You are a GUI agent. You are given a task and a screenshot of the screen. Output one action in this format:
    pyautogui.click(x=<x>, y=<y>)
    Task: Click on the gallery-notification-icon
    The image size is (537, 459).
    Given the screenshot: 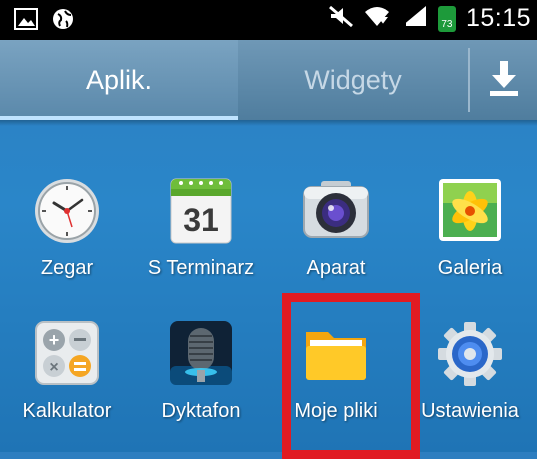 What is the action you would take?
    pyautogui.click(x=26, y=21)
    